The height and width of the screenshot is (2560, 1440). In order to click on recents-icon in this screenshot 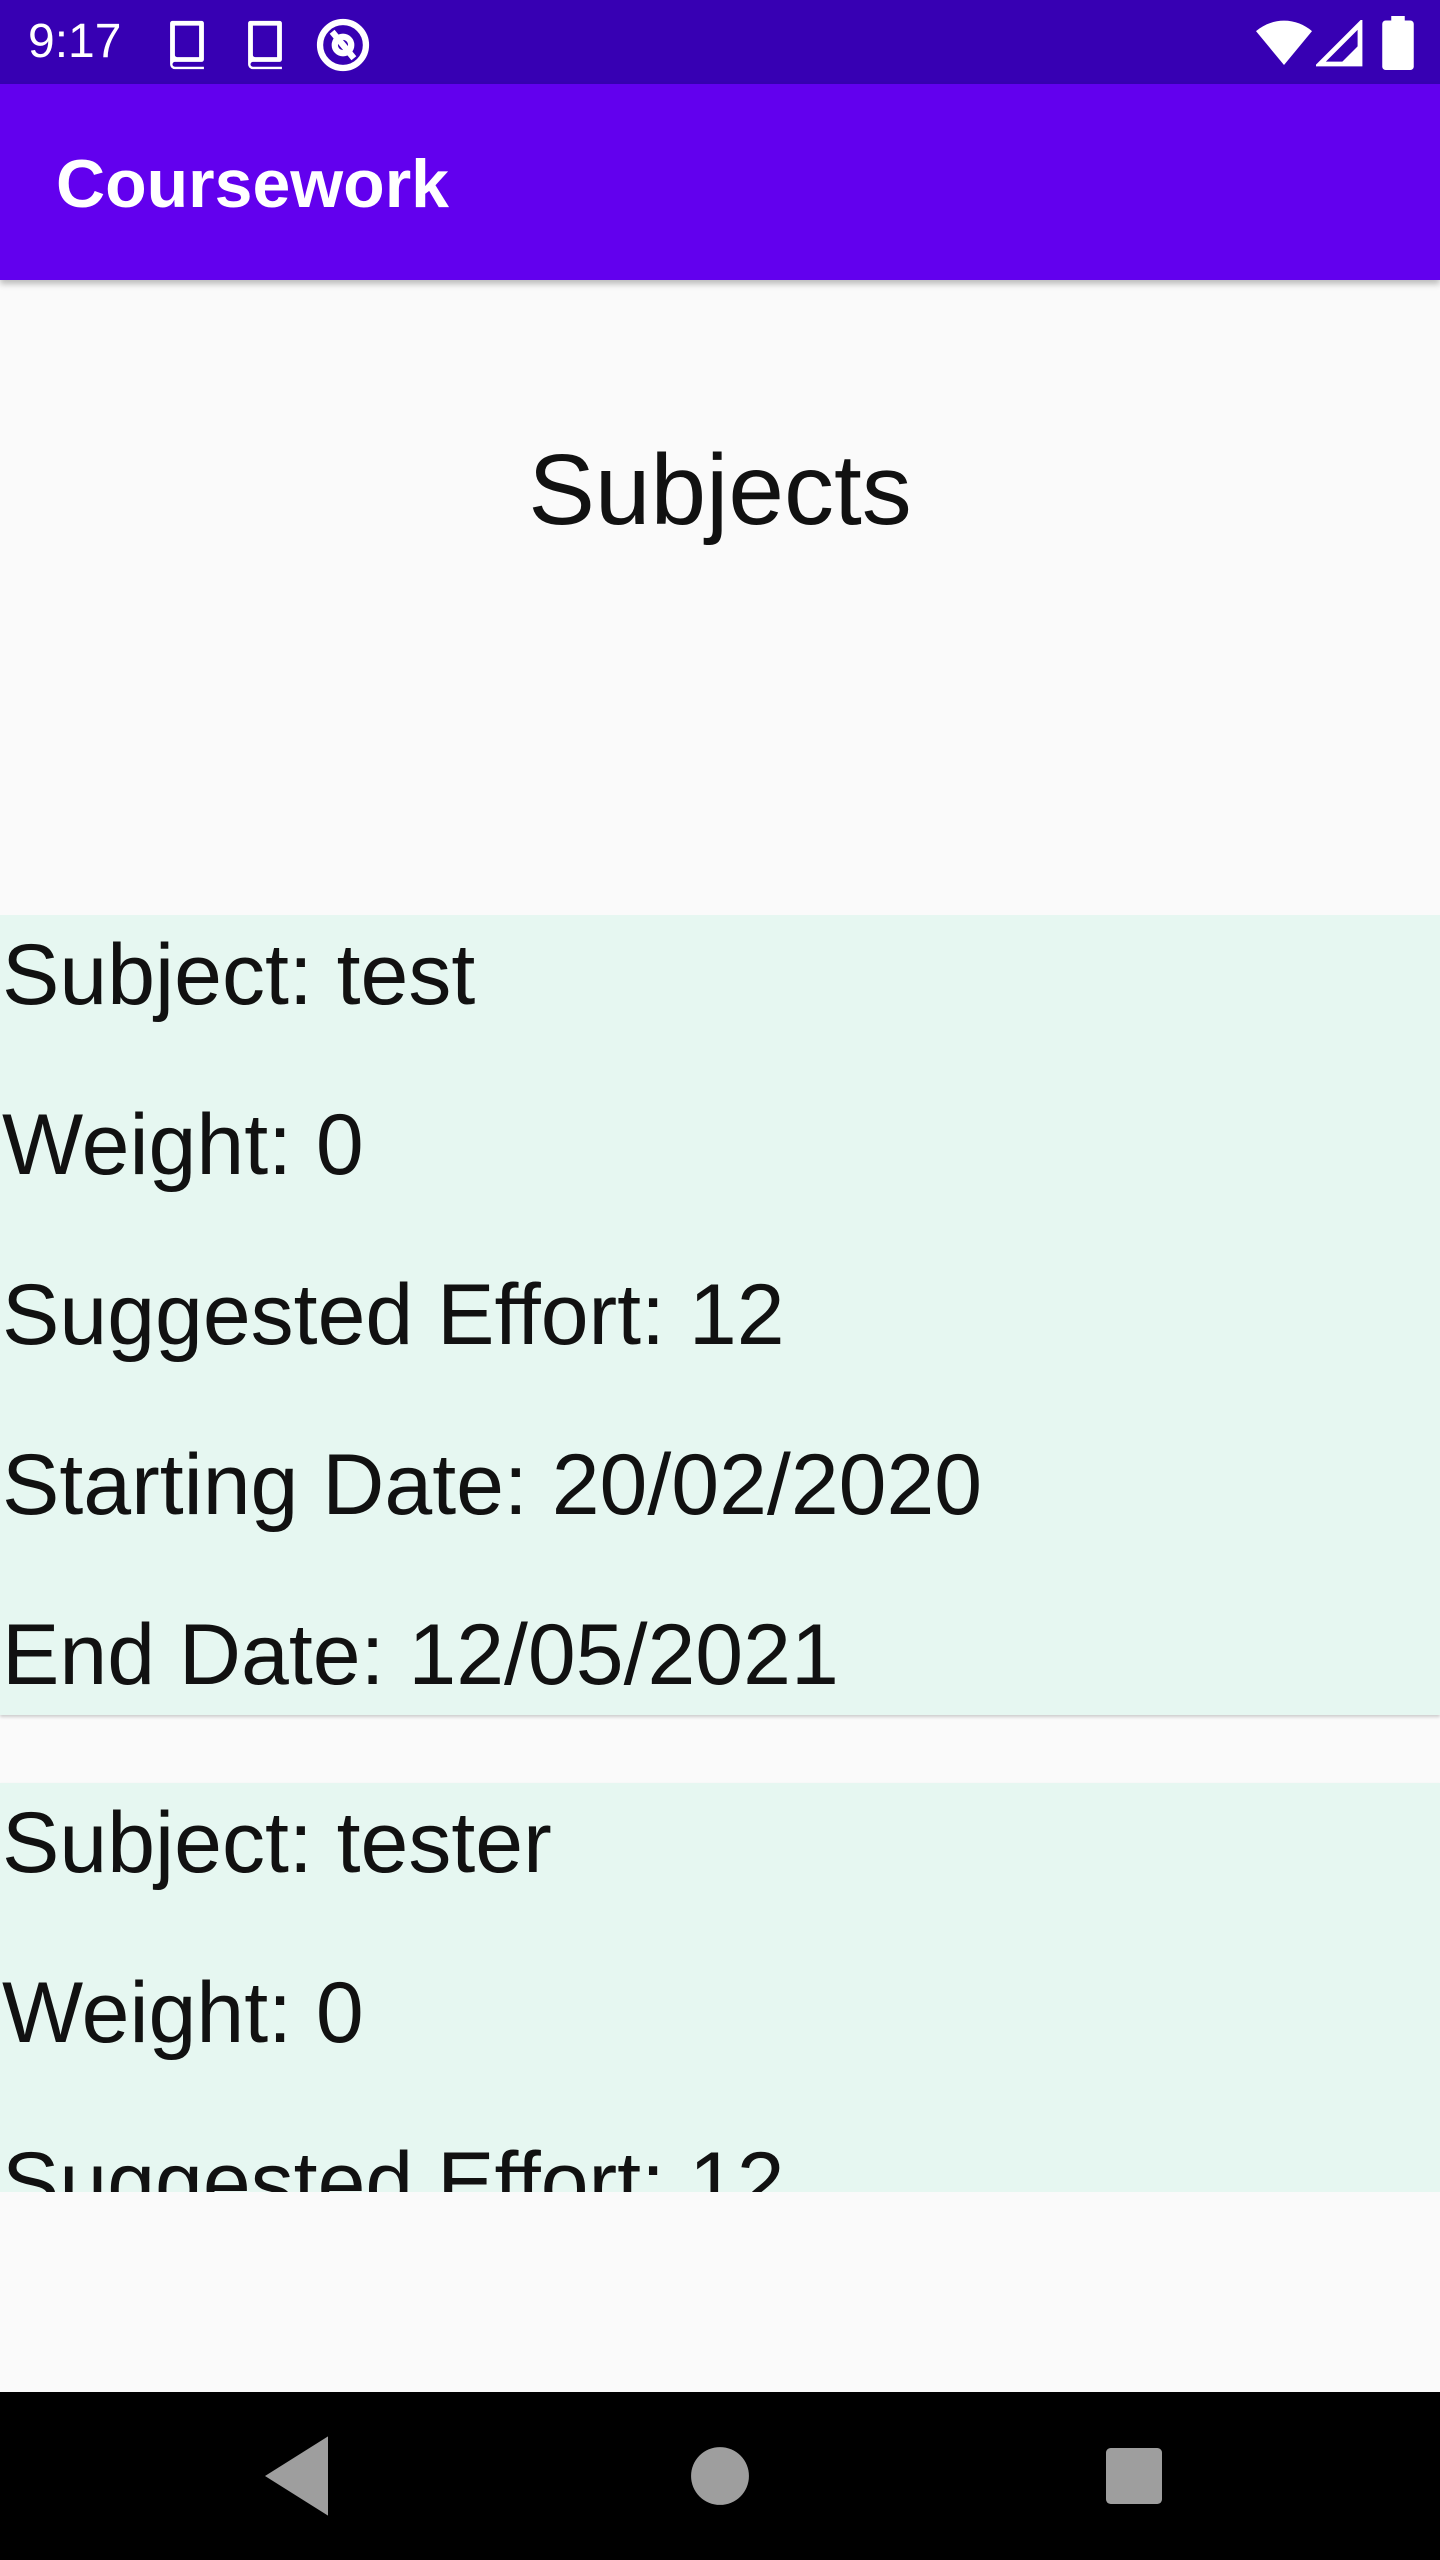, I will do `click(1134, 2476)`.